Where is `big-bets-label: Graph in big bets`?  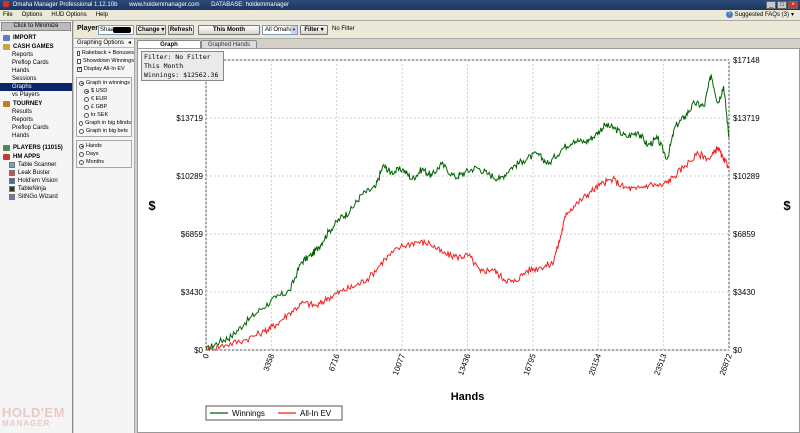
big-bets-label: Graph in big bets is located at coordinates (107, 131).